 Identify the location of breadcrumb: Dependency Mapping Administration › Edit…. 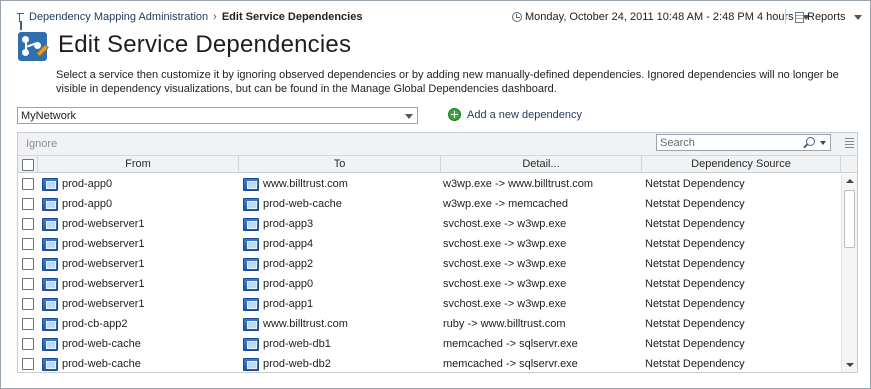
(189, 17).